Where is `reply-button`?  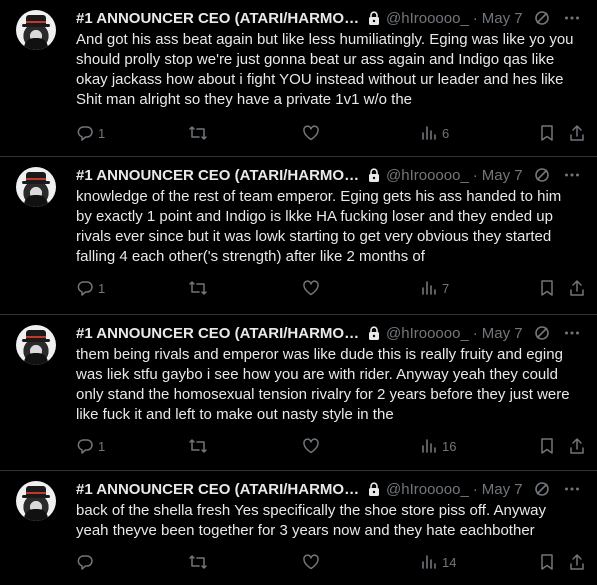 reply-button is located at coordinates (87, 562).